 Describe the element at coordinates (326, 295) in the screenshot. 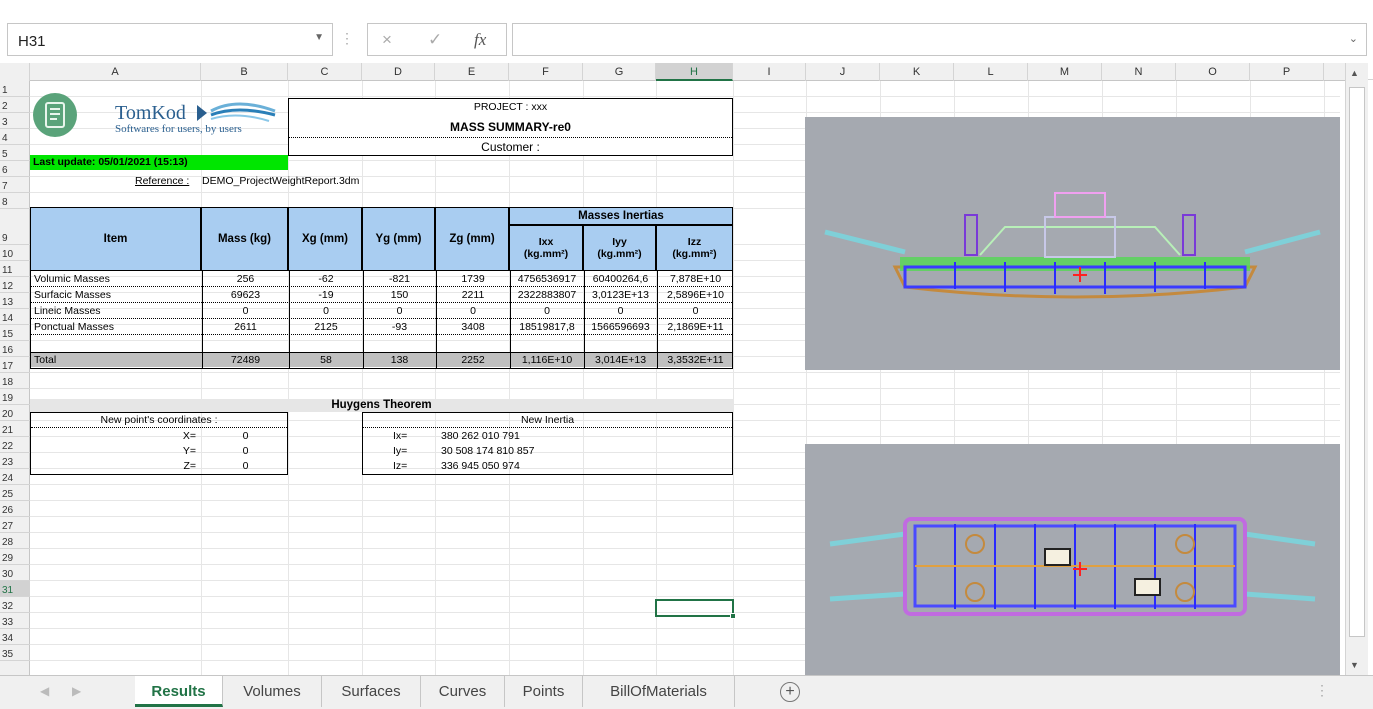

I see `table-cell: -19` at that location.